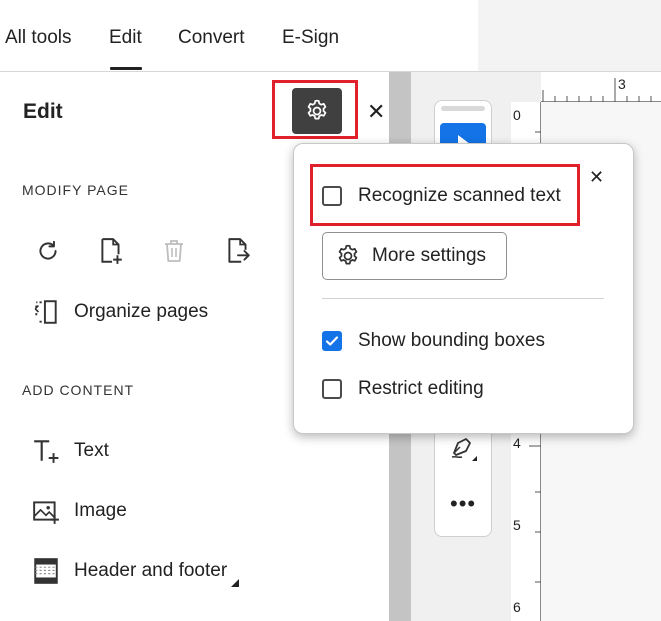 The width and height of the screenshot is (661, 621). What do you see at coordinates (91, 450) in the screenshot?
I see `add-text-label: Text` at bounding box center [91, 450].